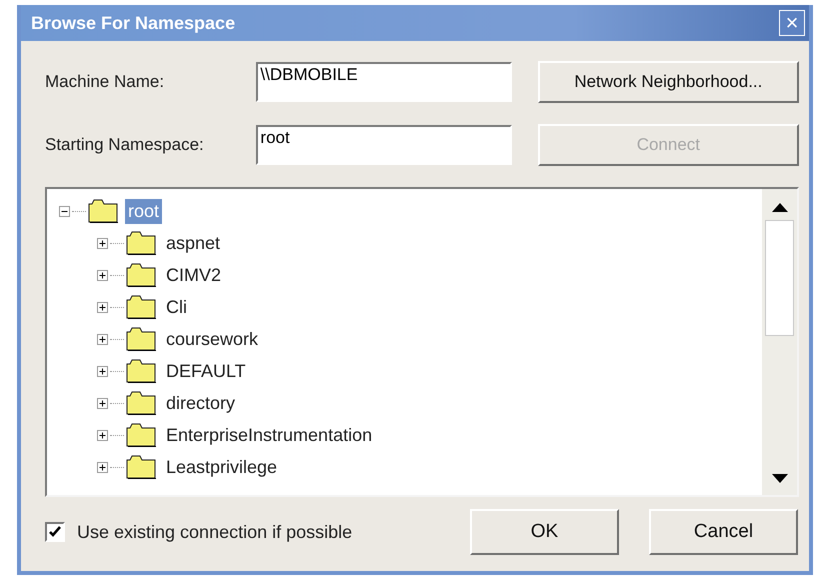  Describe the element at coordinates (384, 145) in the screenshot. I see `starting-namespace-field: root` at that location.